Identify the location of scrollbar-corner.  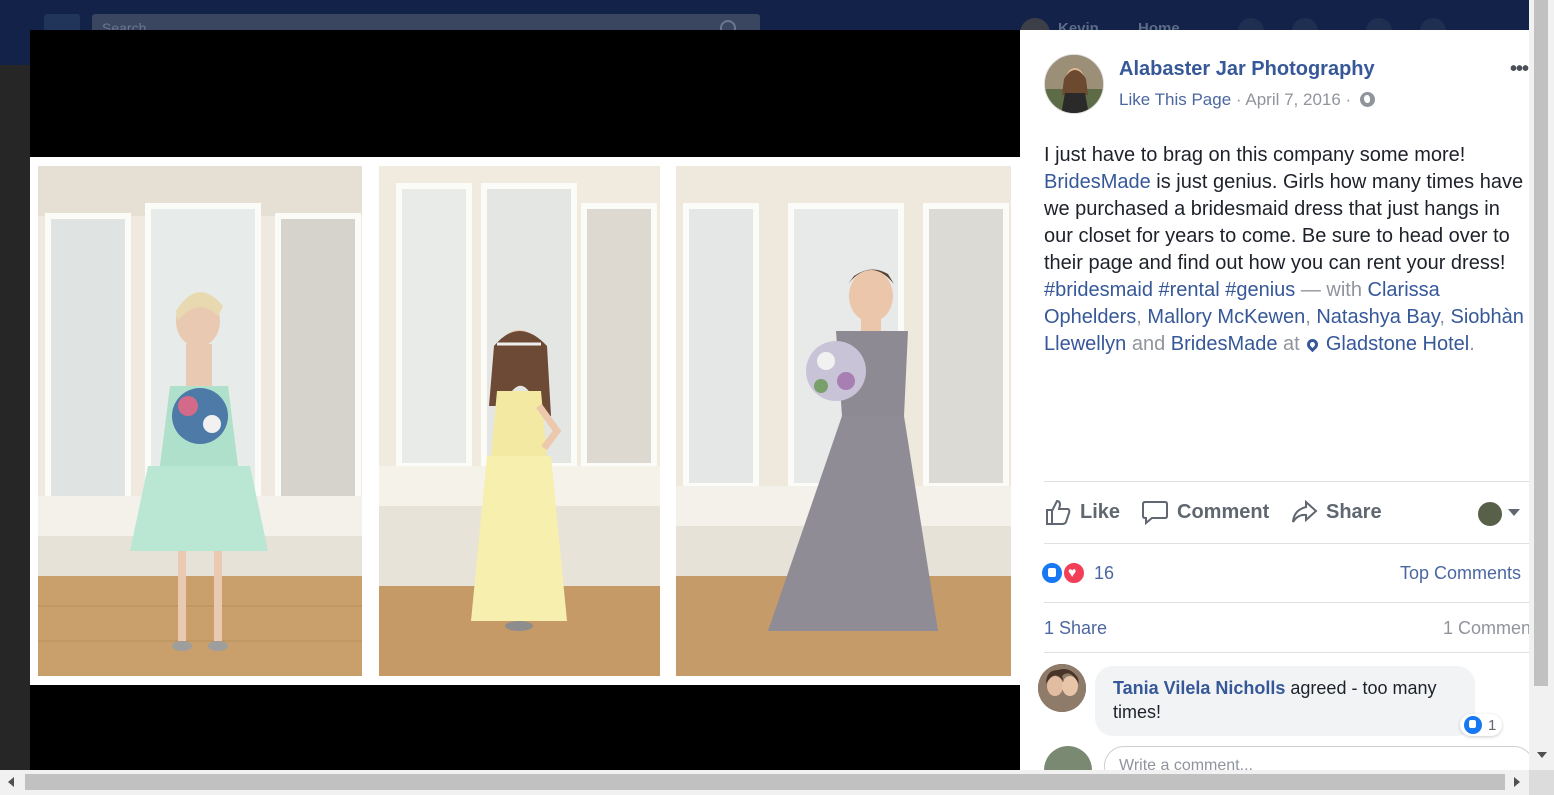
(1541, 782).